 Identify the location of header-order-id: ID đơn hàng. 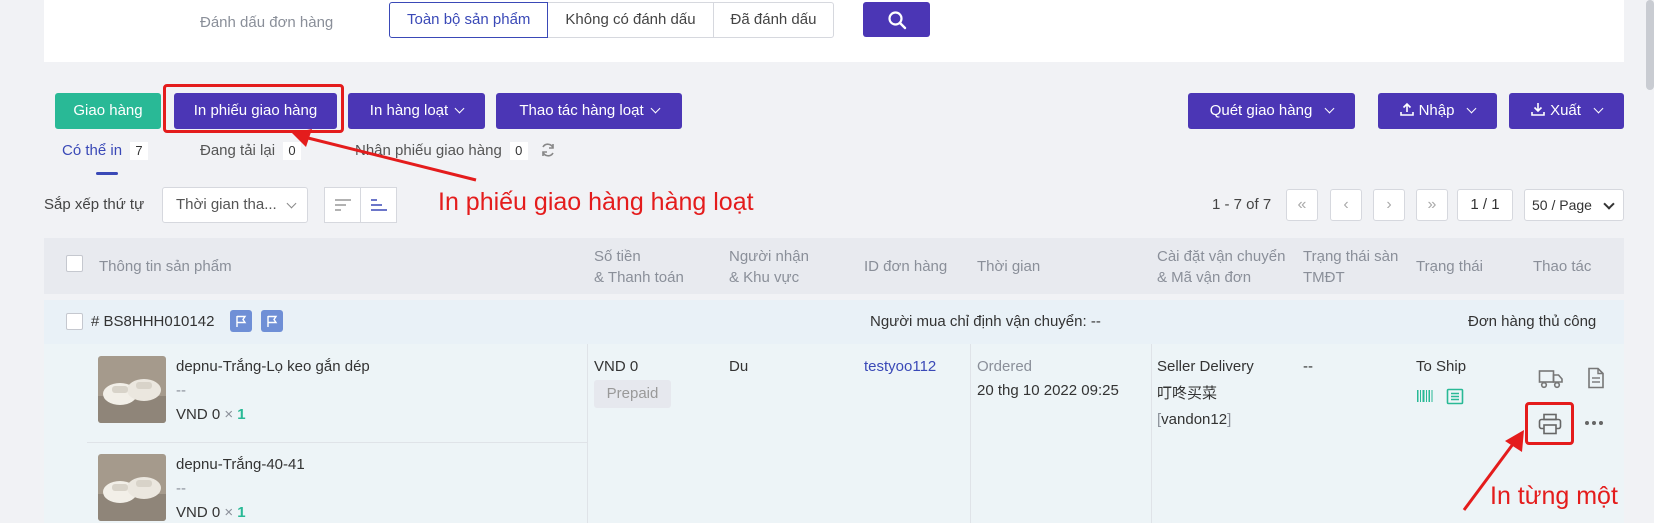
(906, 266).